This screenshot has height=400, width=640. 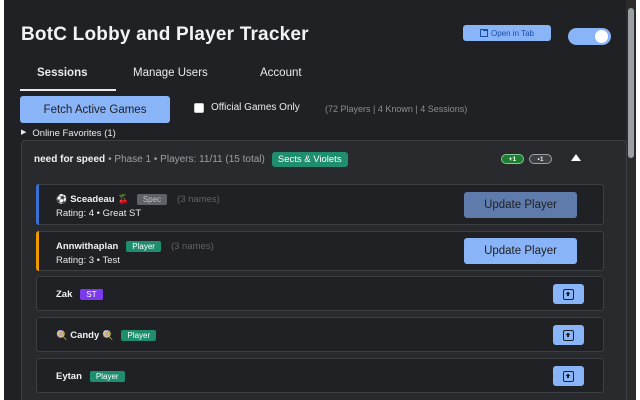 I want to click on player-row: Zak ST, so click(x=320, y=293).